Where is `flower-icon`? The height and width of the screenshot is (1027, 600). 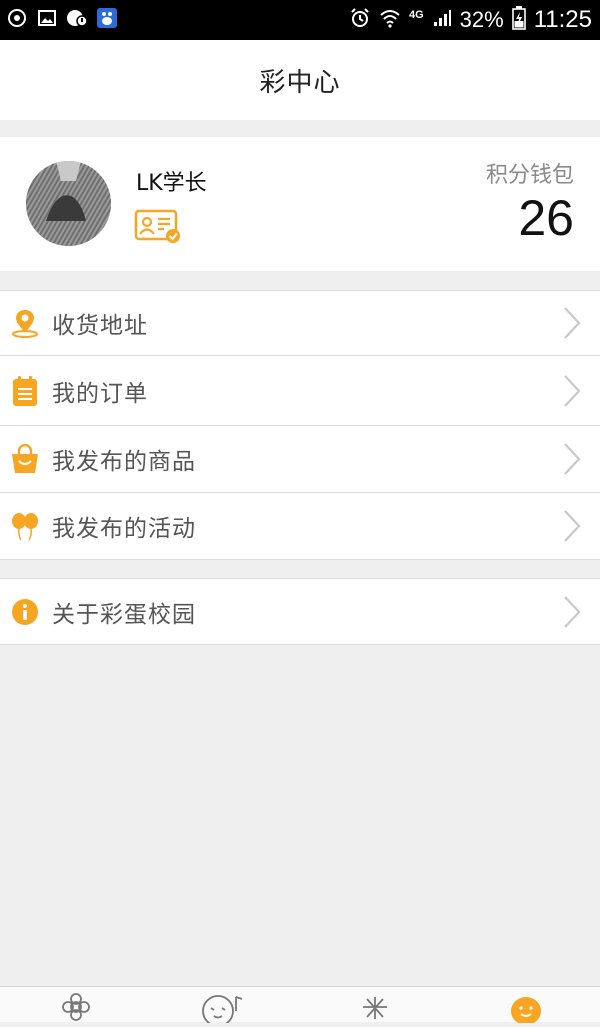
flower-icon is located at coordinates (76, 1007).